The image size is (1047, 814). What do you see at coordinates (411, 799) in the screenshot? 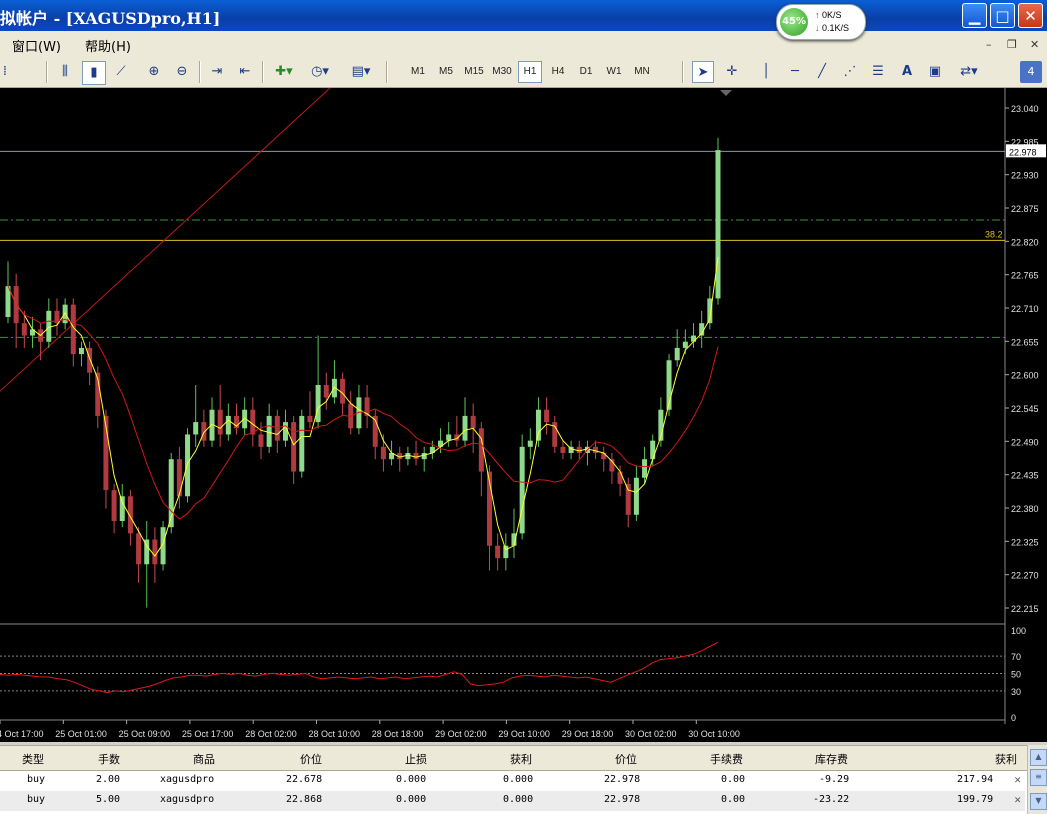
I see `cell-stop-loss: 0.000` at bounding box center [411, 799].